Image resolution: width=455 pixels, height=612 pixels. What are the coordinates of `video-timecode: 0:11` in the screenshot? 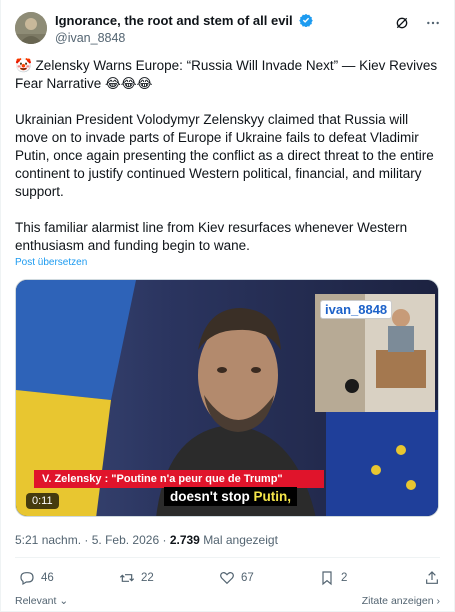 It's located at (42, 501).